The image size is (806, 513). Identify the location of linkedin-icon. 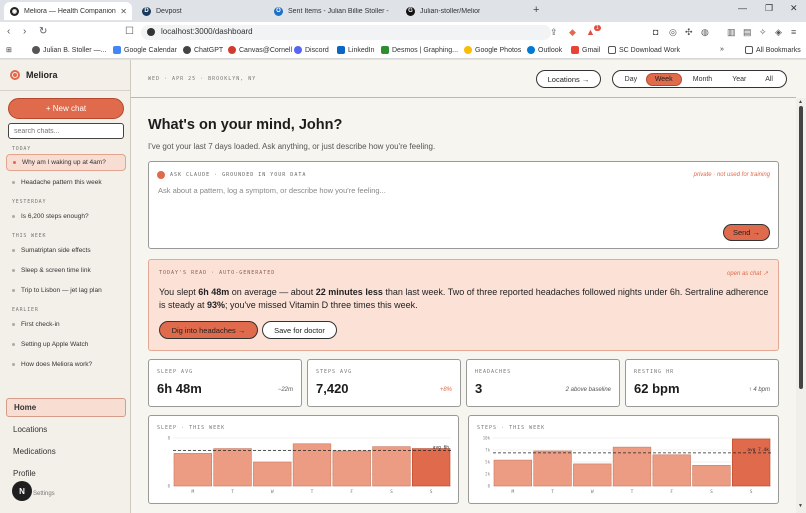
(341, 50).